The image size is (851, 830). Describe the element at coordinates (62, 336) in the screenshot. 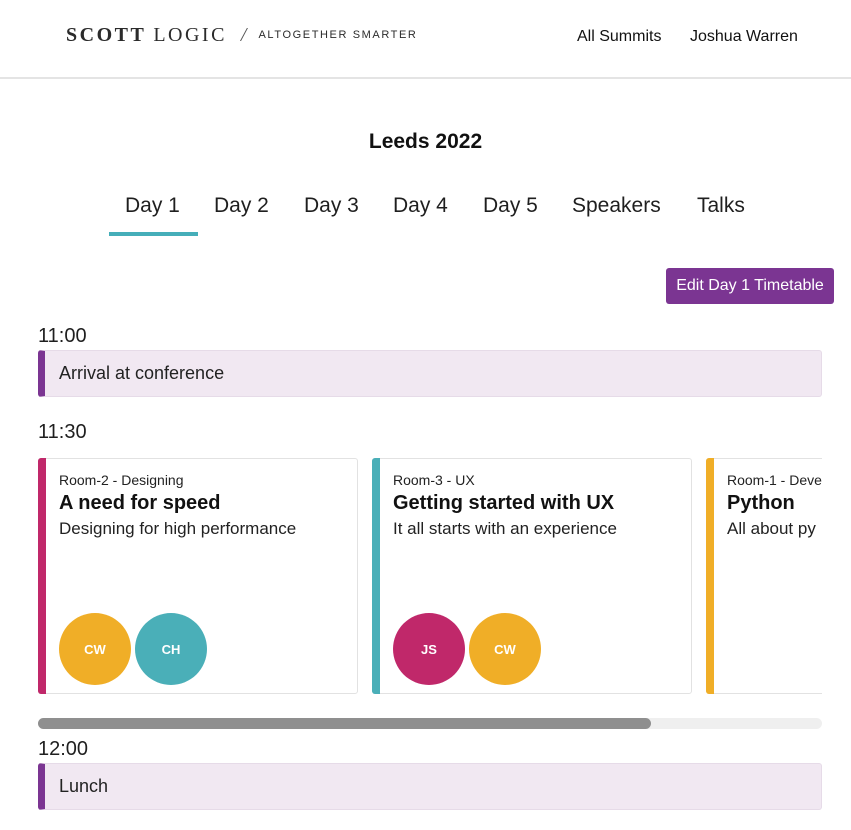

I see `time-label: 11:00` at that location.